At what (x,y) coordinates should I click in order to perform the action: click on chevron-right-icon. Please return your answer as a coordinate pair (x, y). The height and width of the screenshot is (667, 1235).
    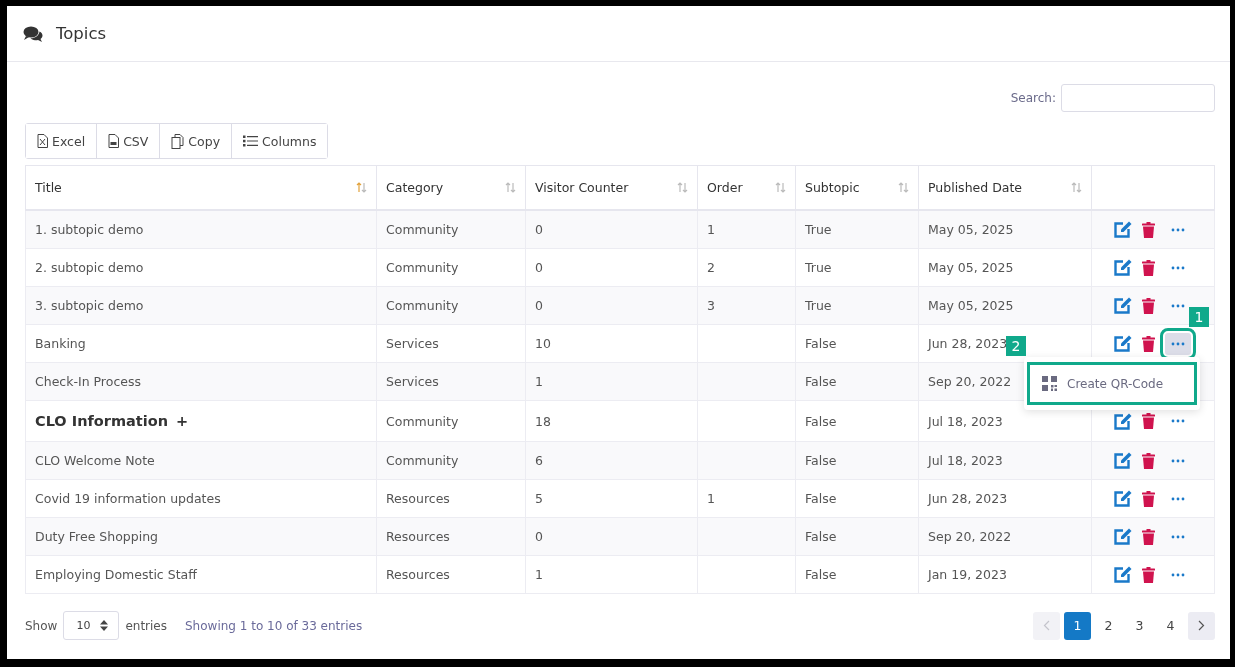
    Looking at the image, I should click on (1201, 625).